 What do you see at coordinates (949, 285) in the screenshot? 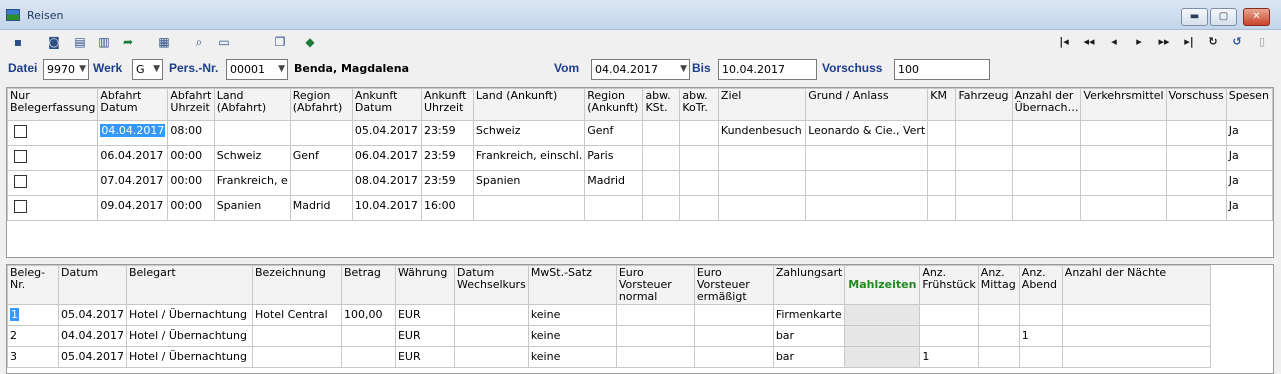
I see `column-header-anz-fruehstueck: Anz. Frühstück` at bounding box center [949, 285].